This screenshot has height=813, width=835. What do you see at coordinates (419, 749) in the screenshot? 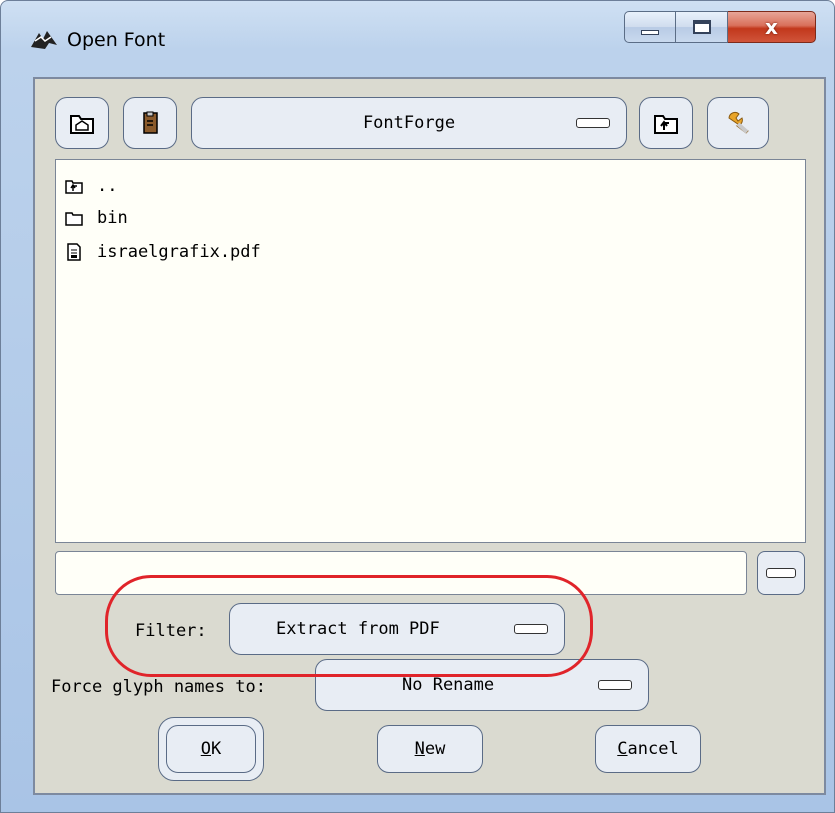
I see `new-mnemonic: N` at bounding box center [419, 749].